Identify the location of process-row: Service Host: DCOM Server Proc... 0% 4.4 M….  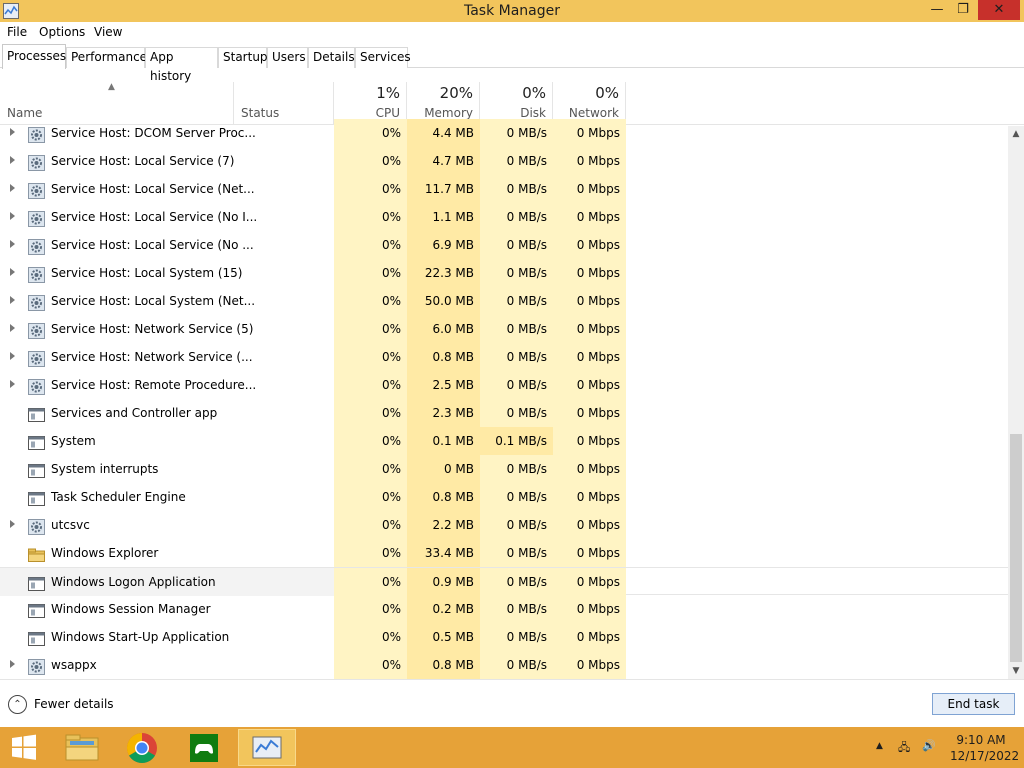
(504, 133).